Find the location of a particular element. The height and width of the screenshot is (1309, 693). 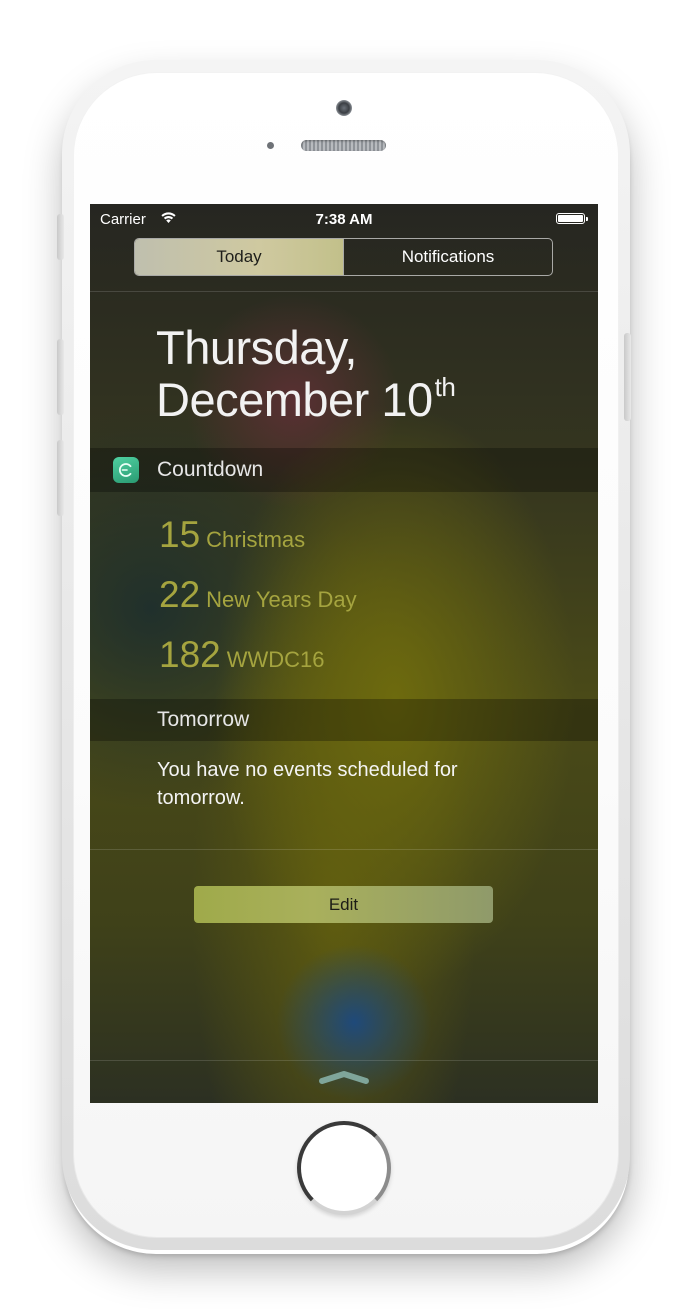

countdown-days: 182 is located at coordinates (190, 654).